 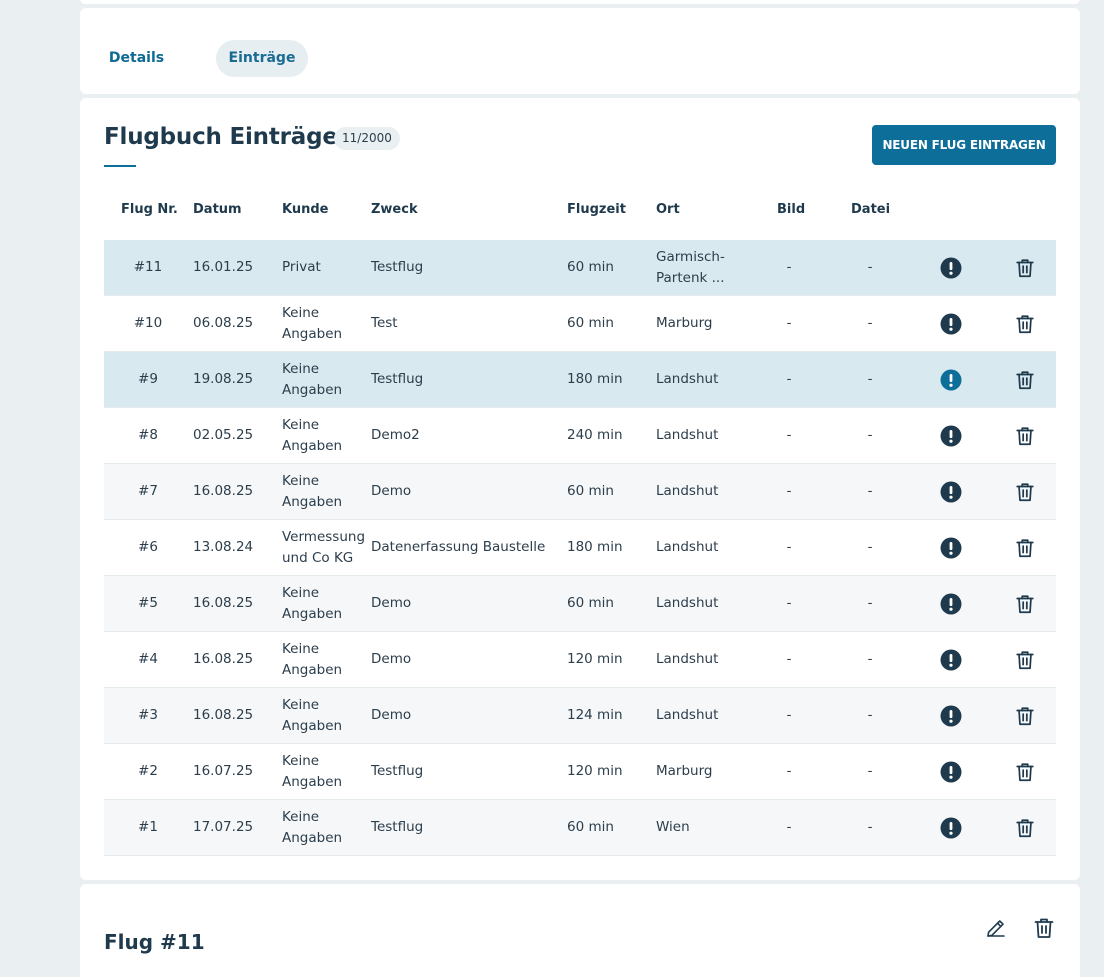 I want to click on header-customer: Kunde, so click(x=305, y=210).